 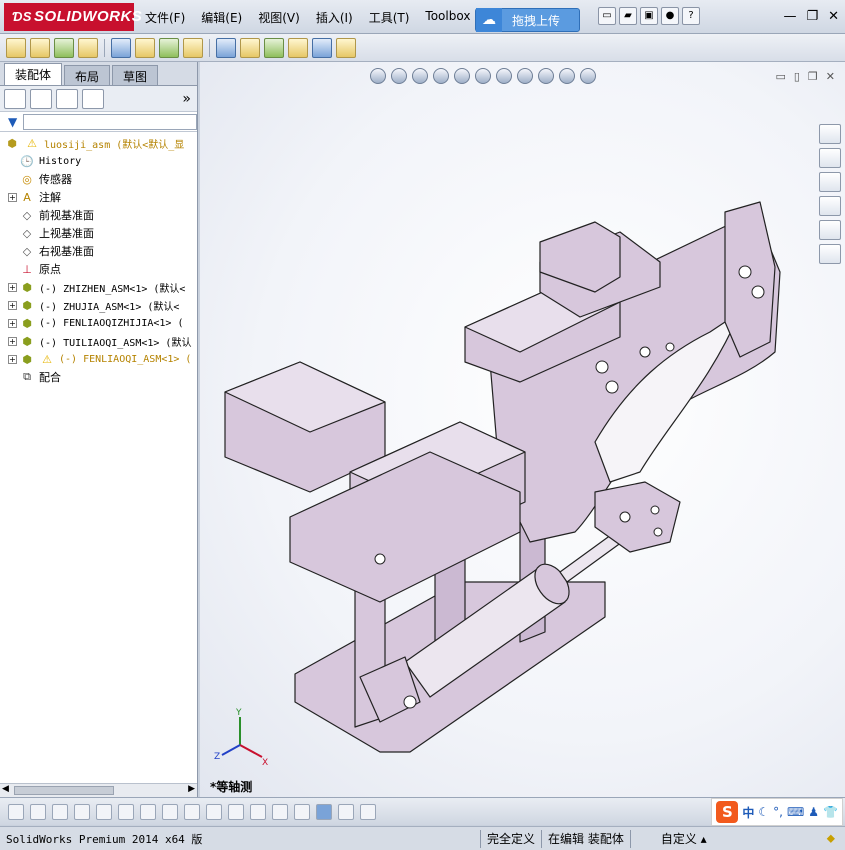 I want to click on tree-item: + ⬢ (-) FENLIAOQIZHIJIA<1> (, so click(x=98, y=323).